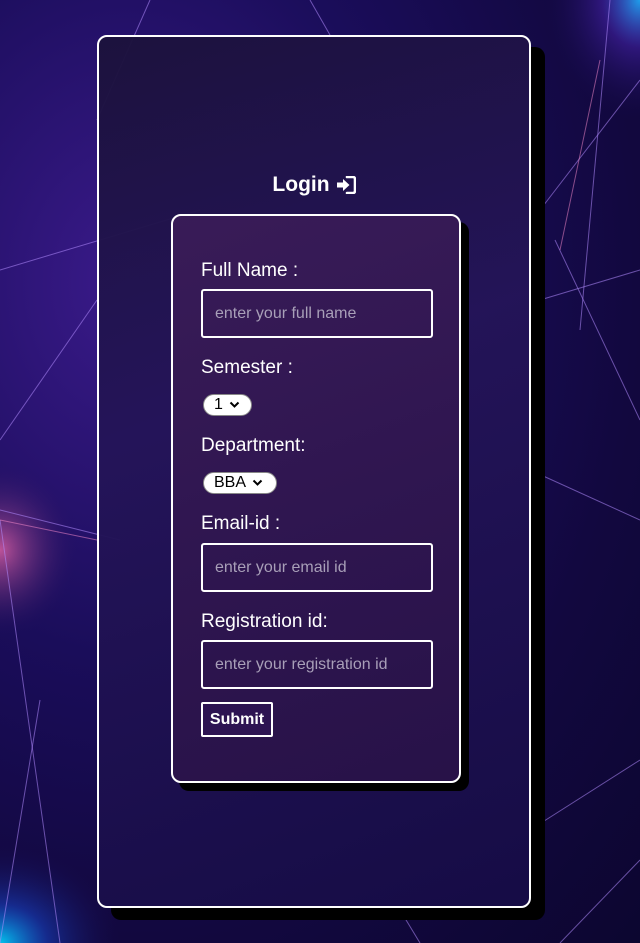  Describe the element at coordinates (253, 445) in the screenshot. I see `department-label: Department:` at that location.